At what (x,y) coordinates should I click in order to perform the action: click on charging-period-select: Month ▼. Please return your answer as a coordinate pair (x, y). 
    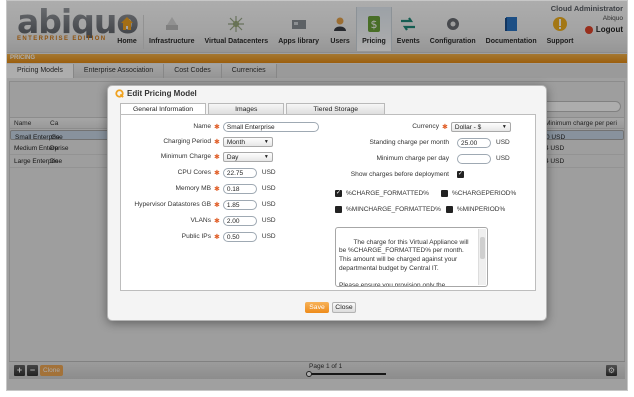
    Looking at the image, I should click on (247, 141).